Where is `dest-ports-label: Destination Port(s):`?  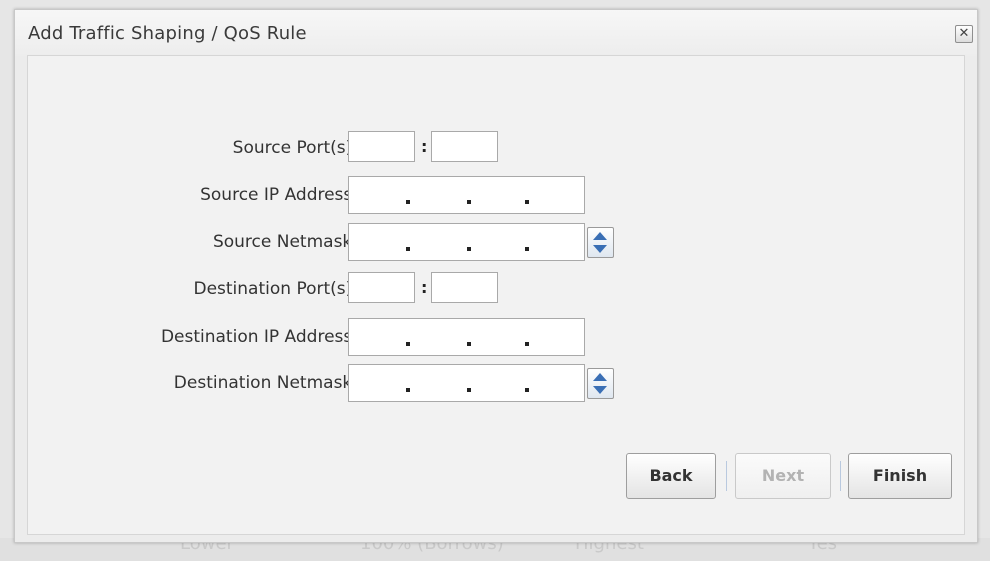 dest-ports-label: Destination Port(s): is located at coordinates (275, 289).